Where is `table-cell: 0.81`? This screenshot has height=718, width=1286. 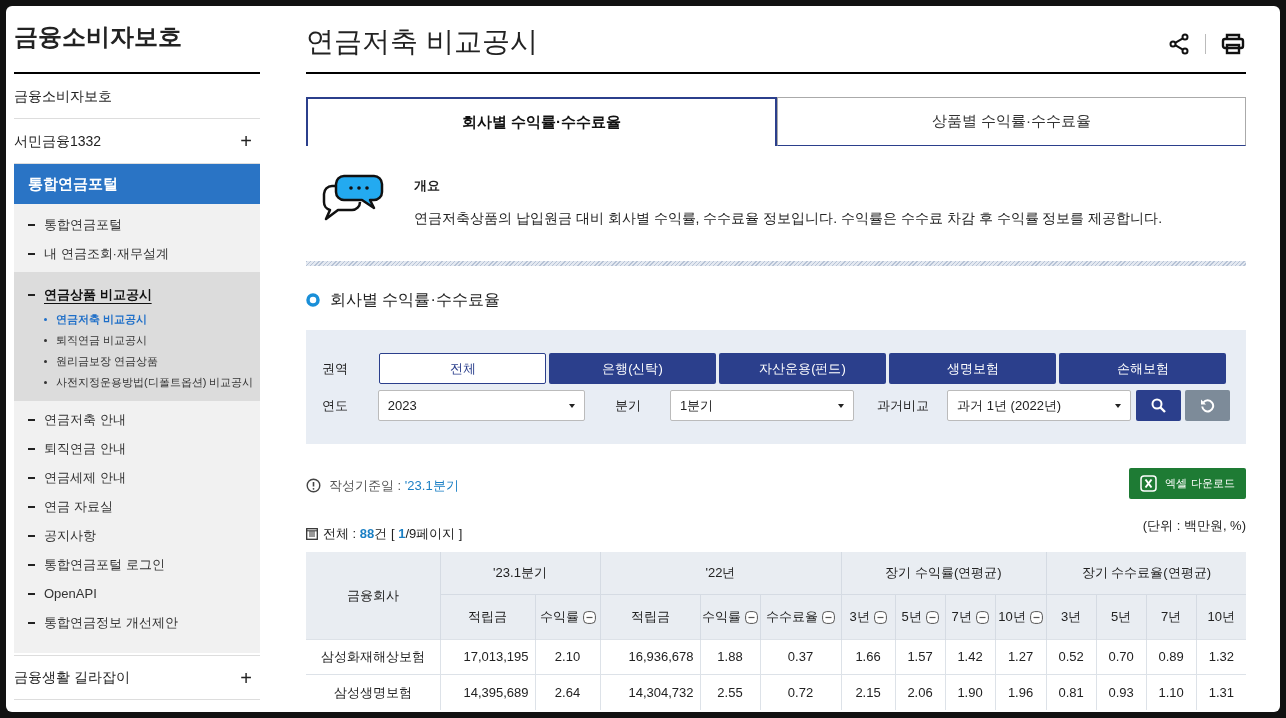
table-cell: 0.81 is located at coordinates (1071, 692).